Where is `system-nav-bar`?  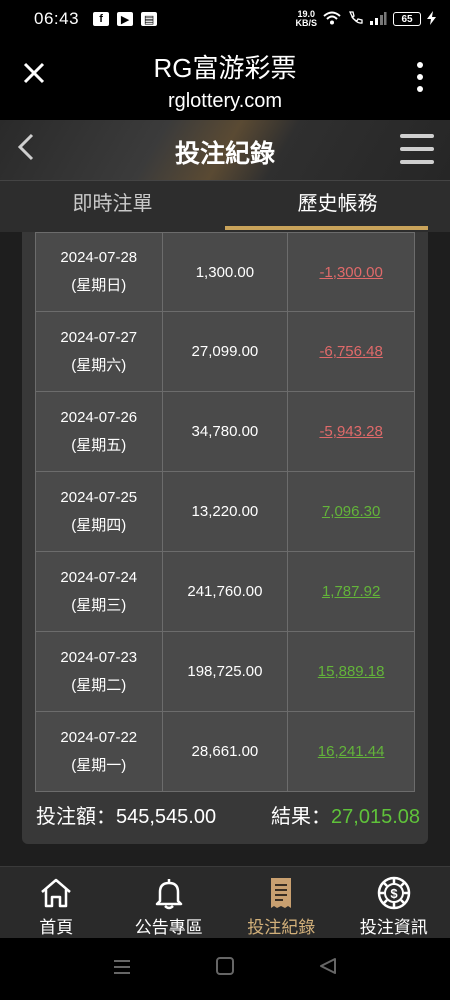 system-nav-bar is located at coordinates (225, 969).